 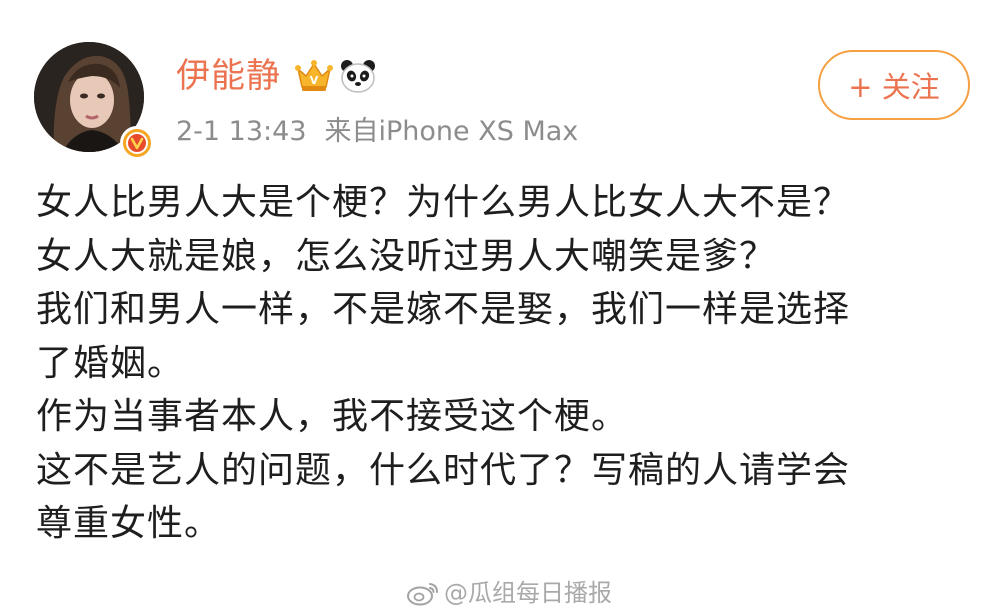 What do you see at coordinates (894, 85) in the screenshot?
I see `follow-button: + 关注` at bounding box center [894, 85].